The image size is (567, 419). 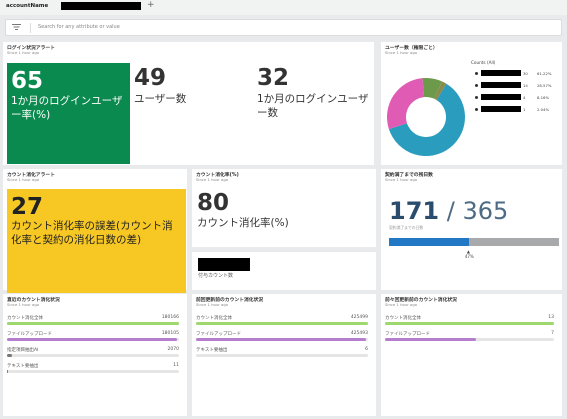 What do you see at coordinates (544, 85) in the screenshot?
I see `legend-percent: 28.57%` at bounding box center [544, 85].